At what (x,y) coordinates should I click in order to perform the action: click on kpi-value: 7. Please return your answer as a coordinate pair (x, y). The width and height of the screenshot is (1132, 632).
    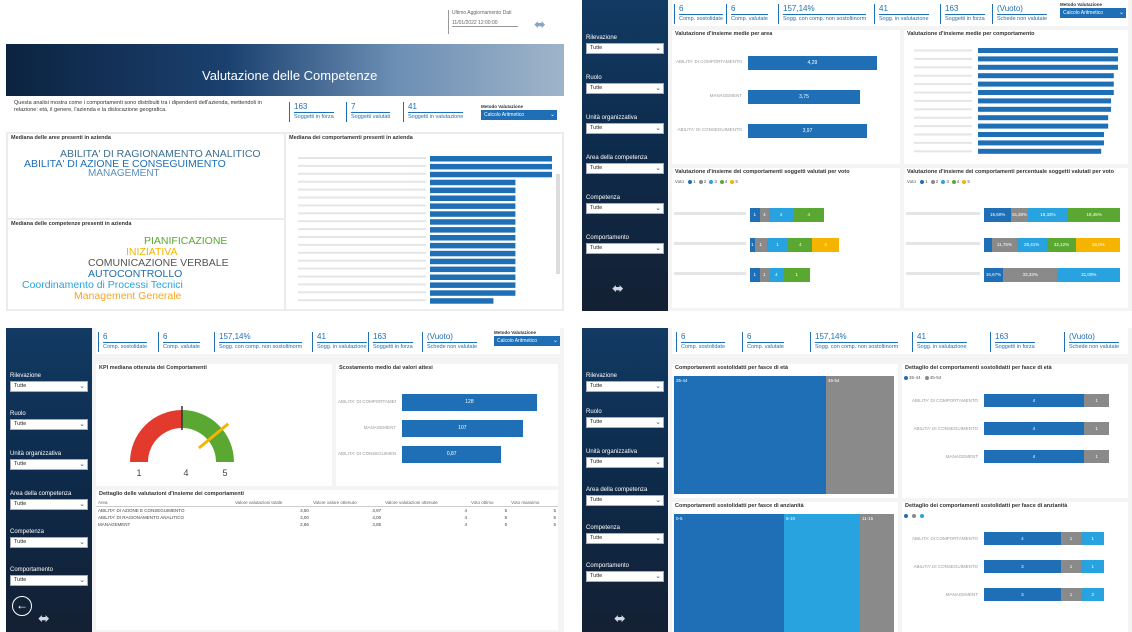
    Looking at the image, I should click on (353, 106).